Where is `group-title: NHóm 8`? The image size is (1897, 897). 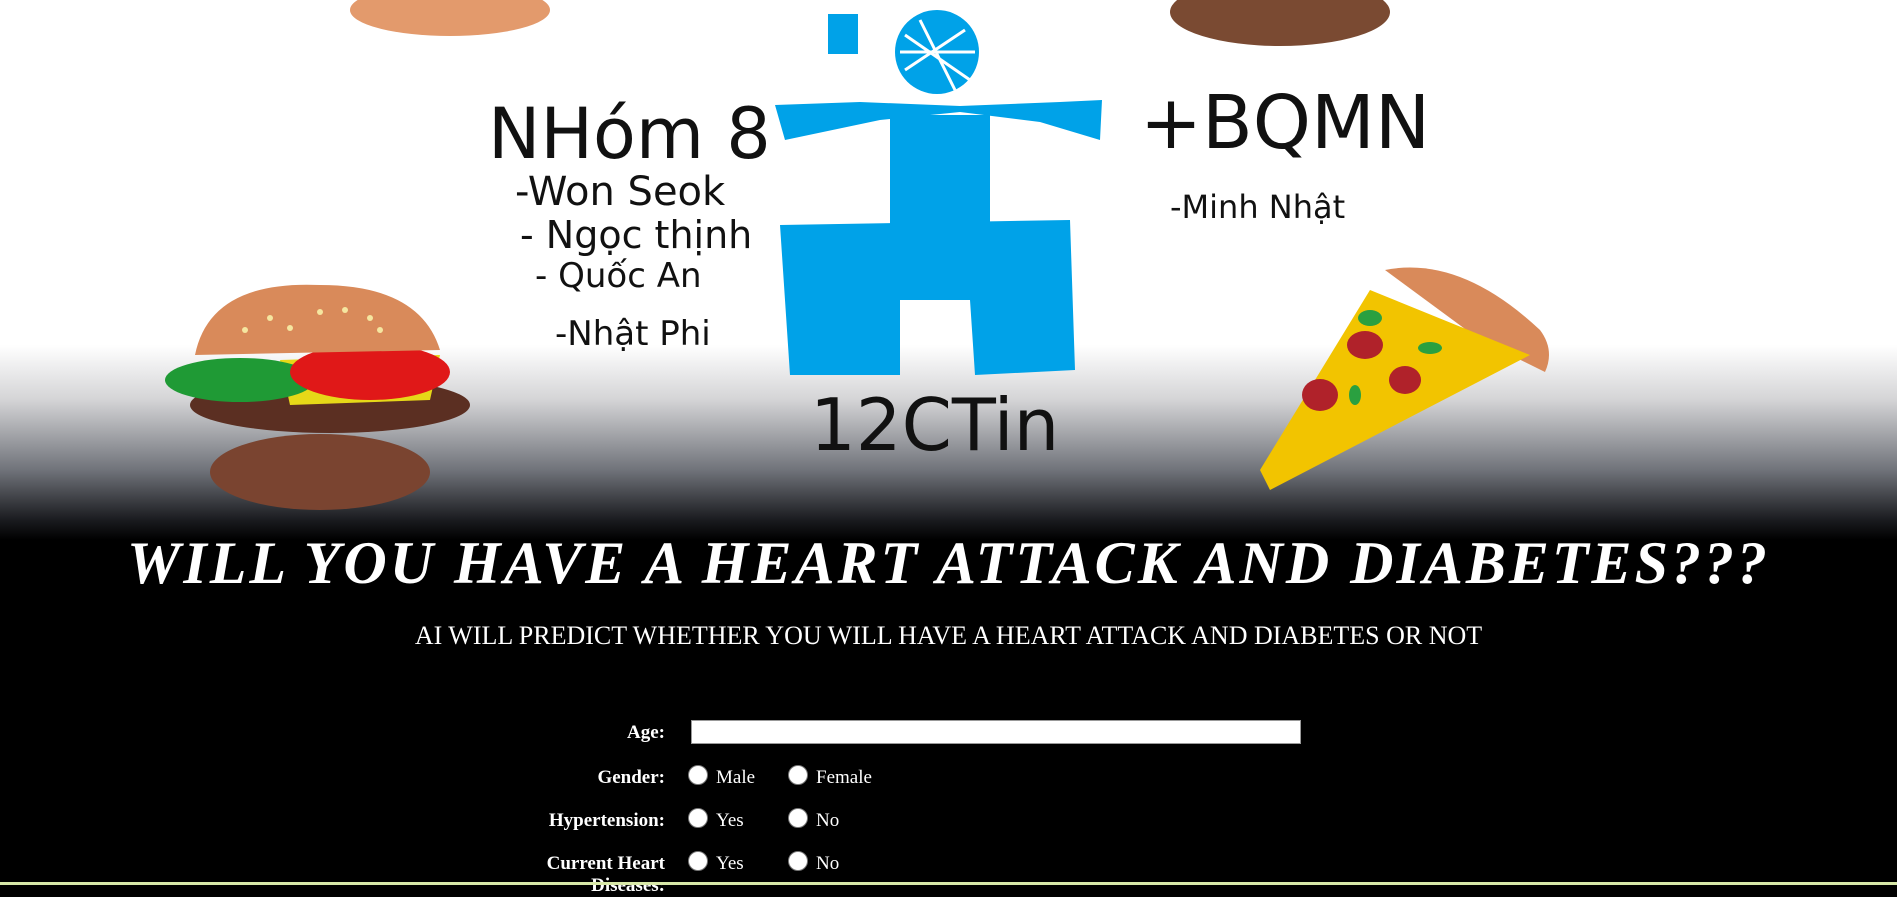 group-title: NHóm 8 is located at coordinates (629, 134).